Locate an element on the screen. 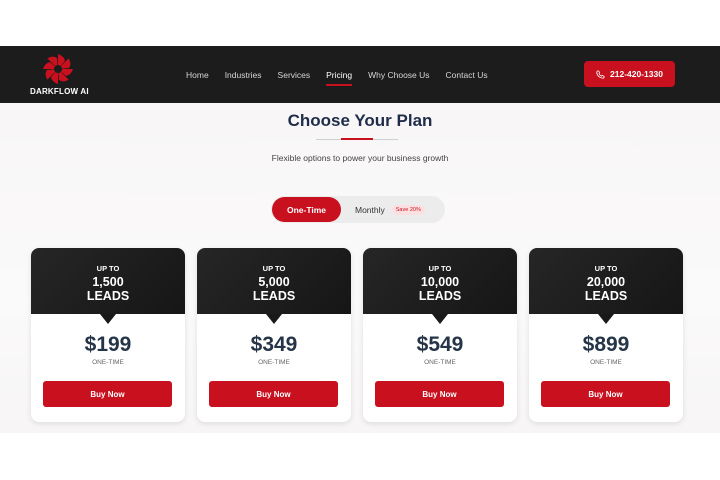 This screenshot has width=720, height=480. plan-lead-count: 1,500 is located at coordinates (108, 282).